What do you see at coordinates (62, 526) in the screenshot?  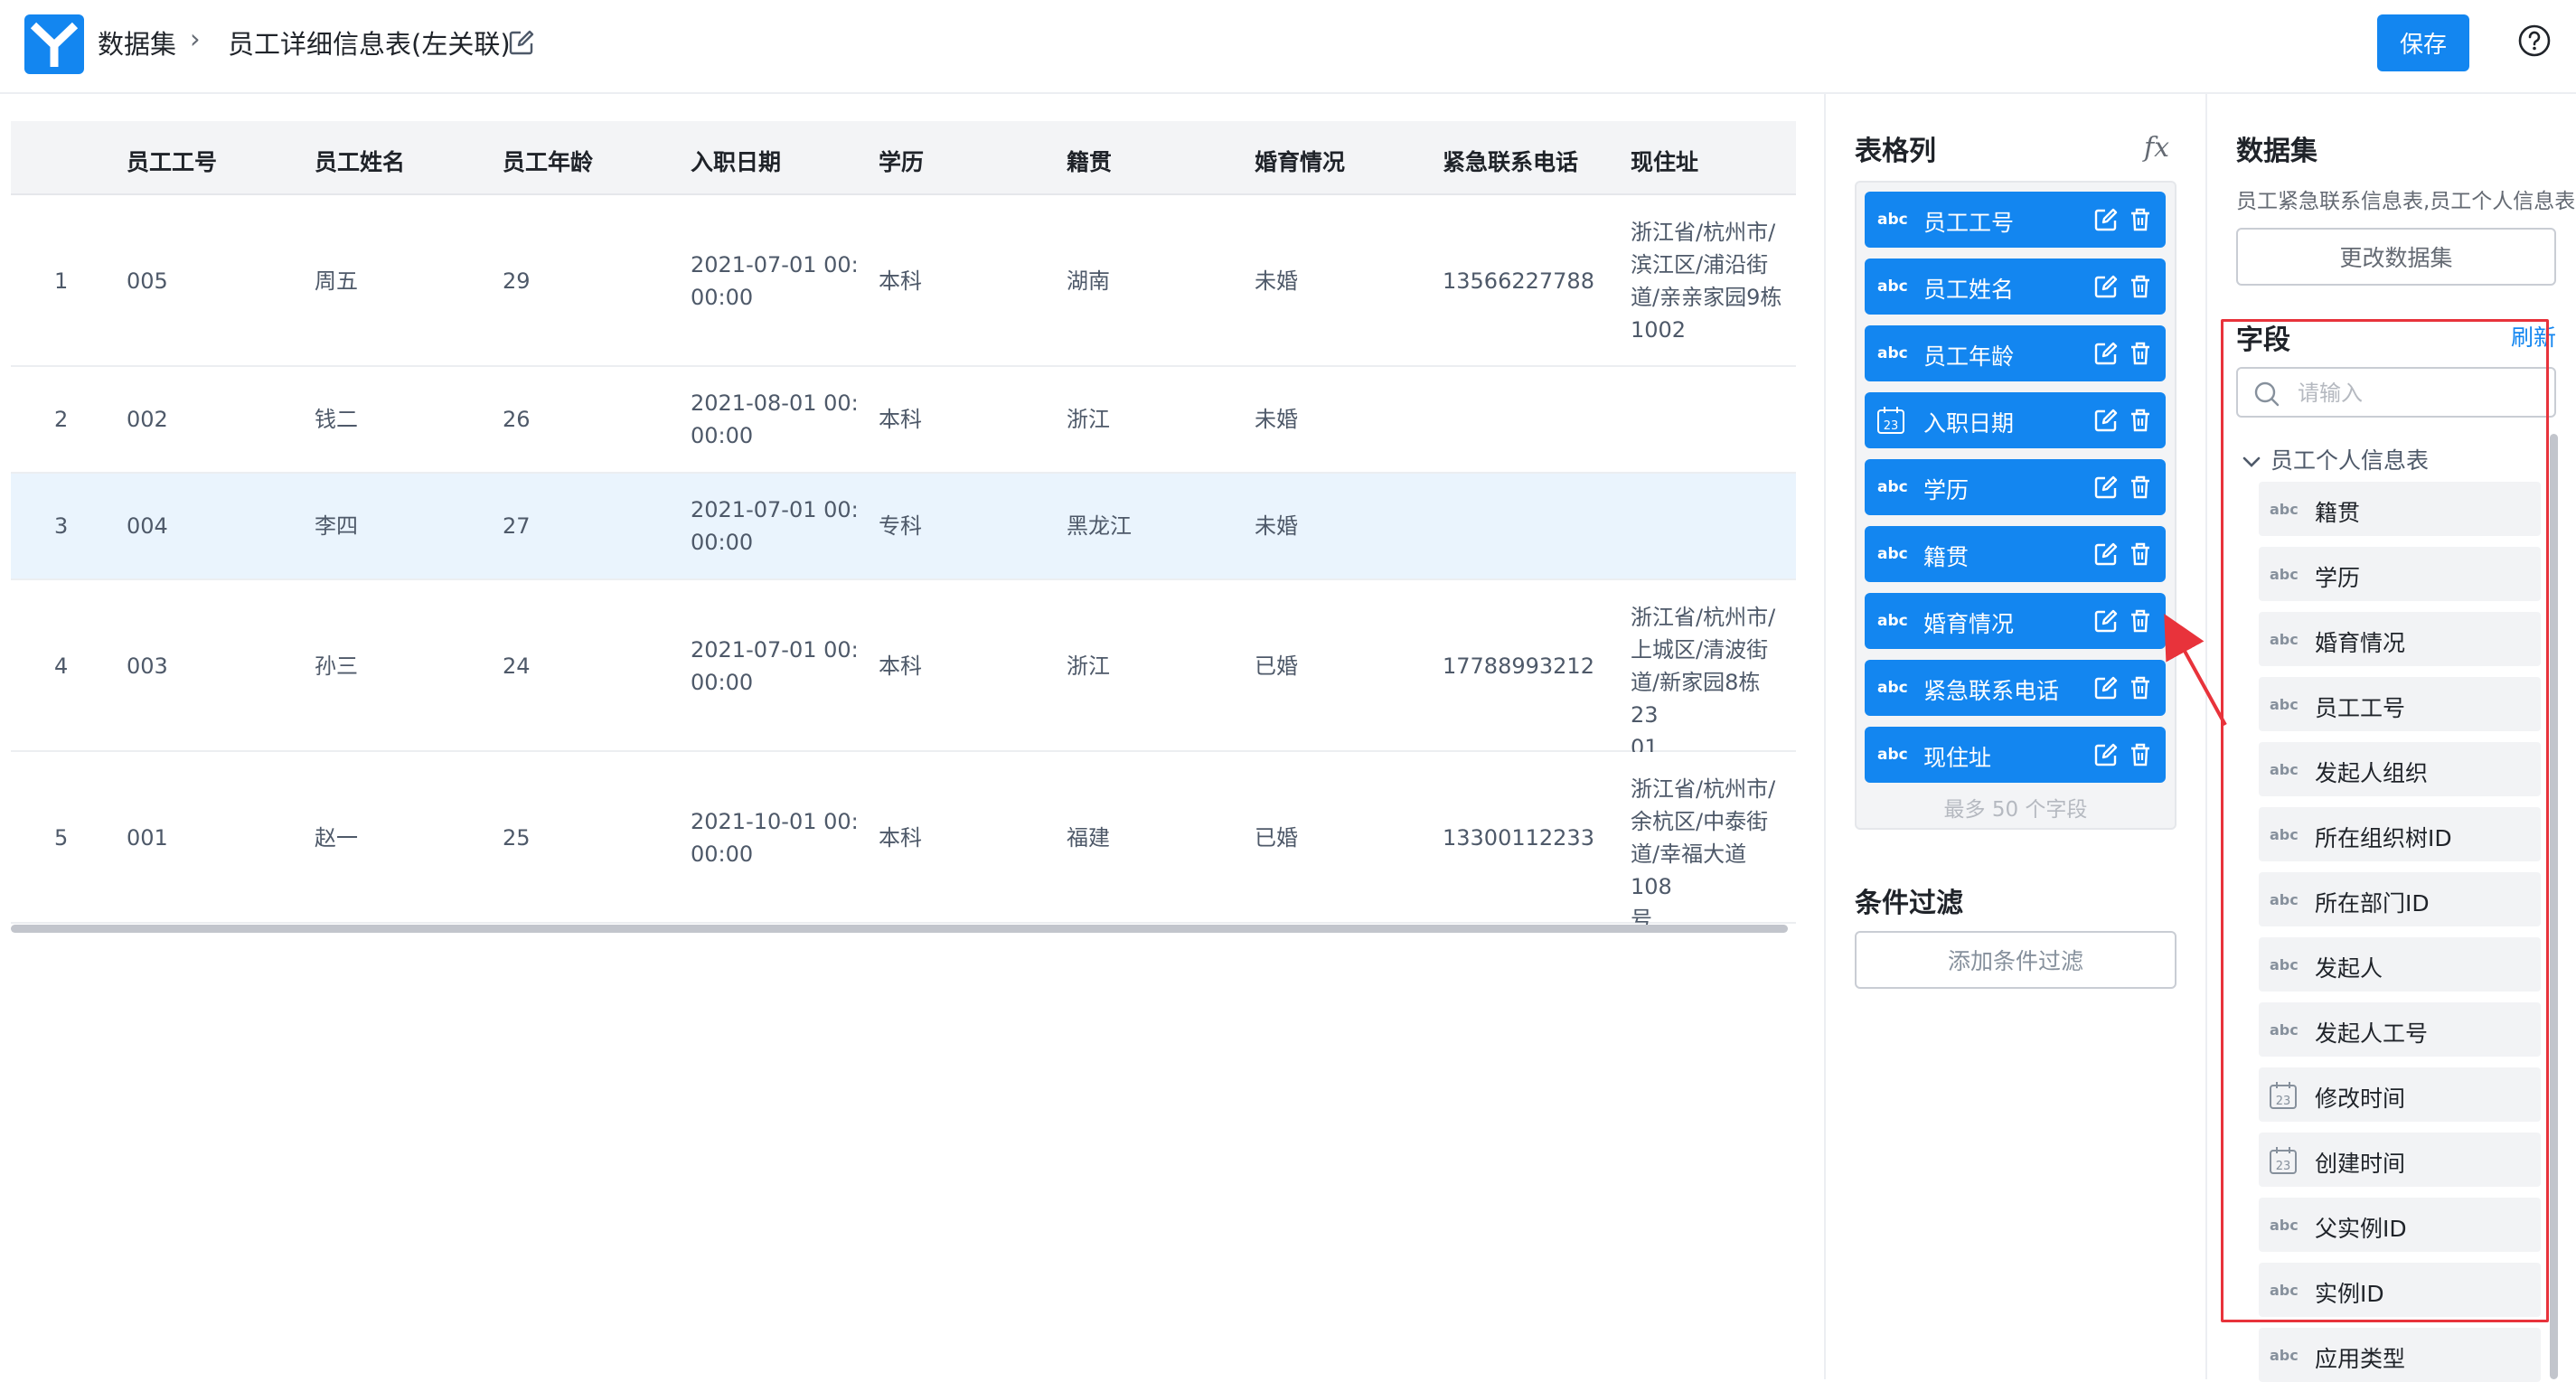 I see `row-index: 3` at bounding box center [62, 526].